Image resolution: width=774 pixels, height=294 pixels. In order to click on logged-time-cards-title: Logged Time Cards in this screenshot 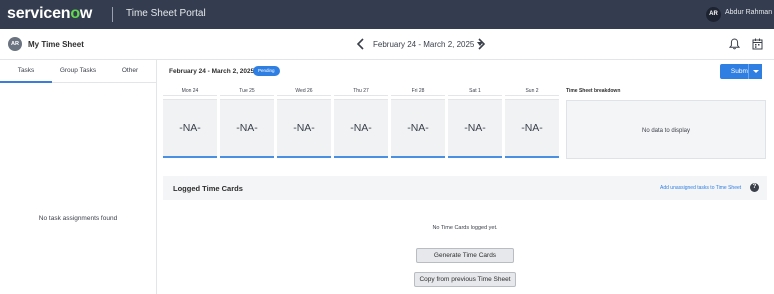, I will do `click(208, 188)`.